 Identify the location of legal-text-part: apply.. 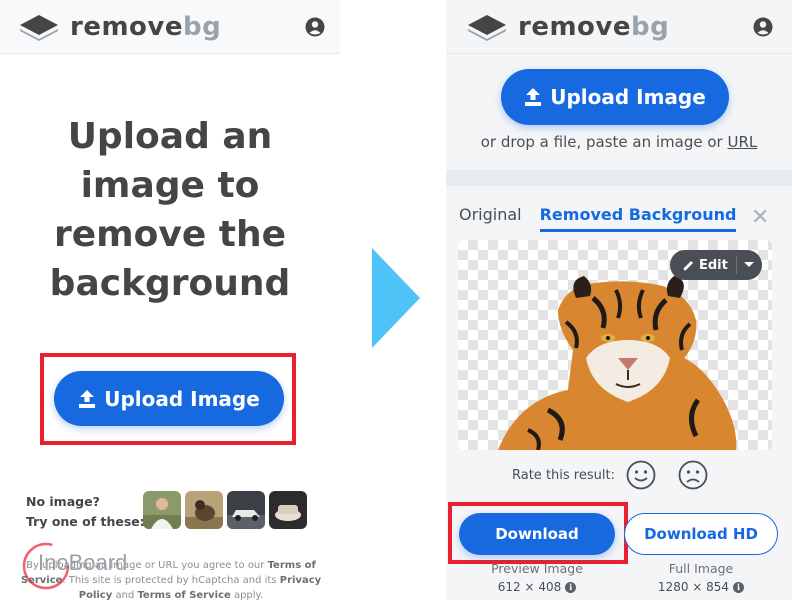
(247, 595).